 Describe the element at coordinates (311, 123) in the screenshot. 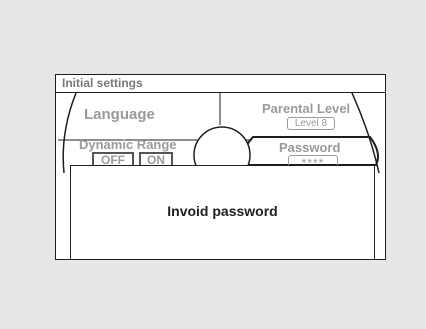

I see `parental-level-value: Level 8` at that location.